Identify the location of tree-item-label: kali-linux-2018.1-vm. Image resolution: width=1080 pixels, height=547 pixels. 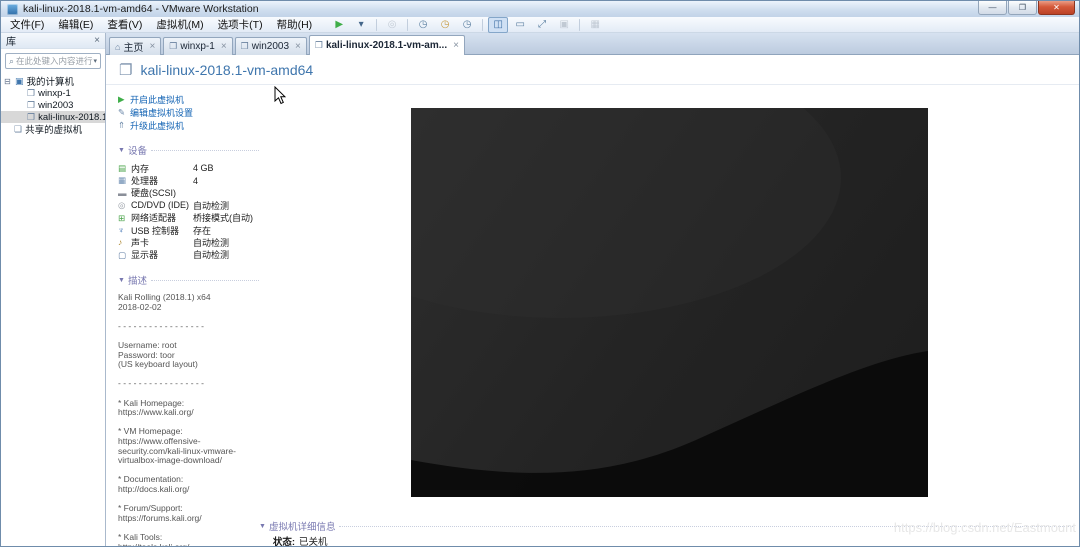
(71, 117).